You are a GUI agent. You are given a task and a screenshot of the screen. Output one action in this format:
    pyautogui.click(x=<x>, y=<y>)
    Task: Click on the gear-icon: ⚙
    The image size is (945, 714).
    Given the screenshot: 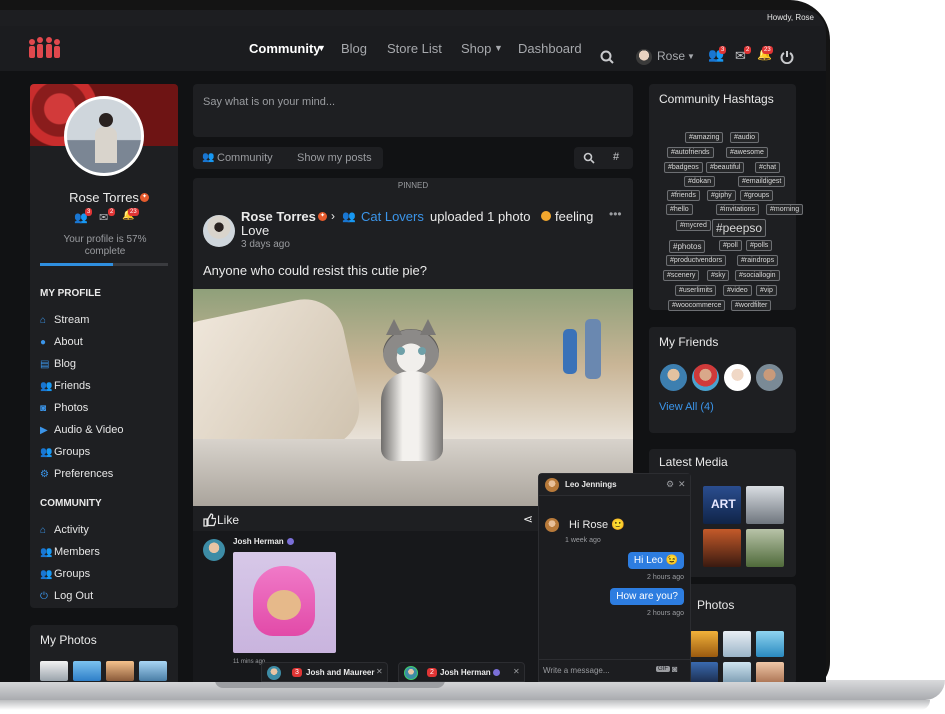 What is the action you would take?
    pyautogui.click(x=670, y=484)
    